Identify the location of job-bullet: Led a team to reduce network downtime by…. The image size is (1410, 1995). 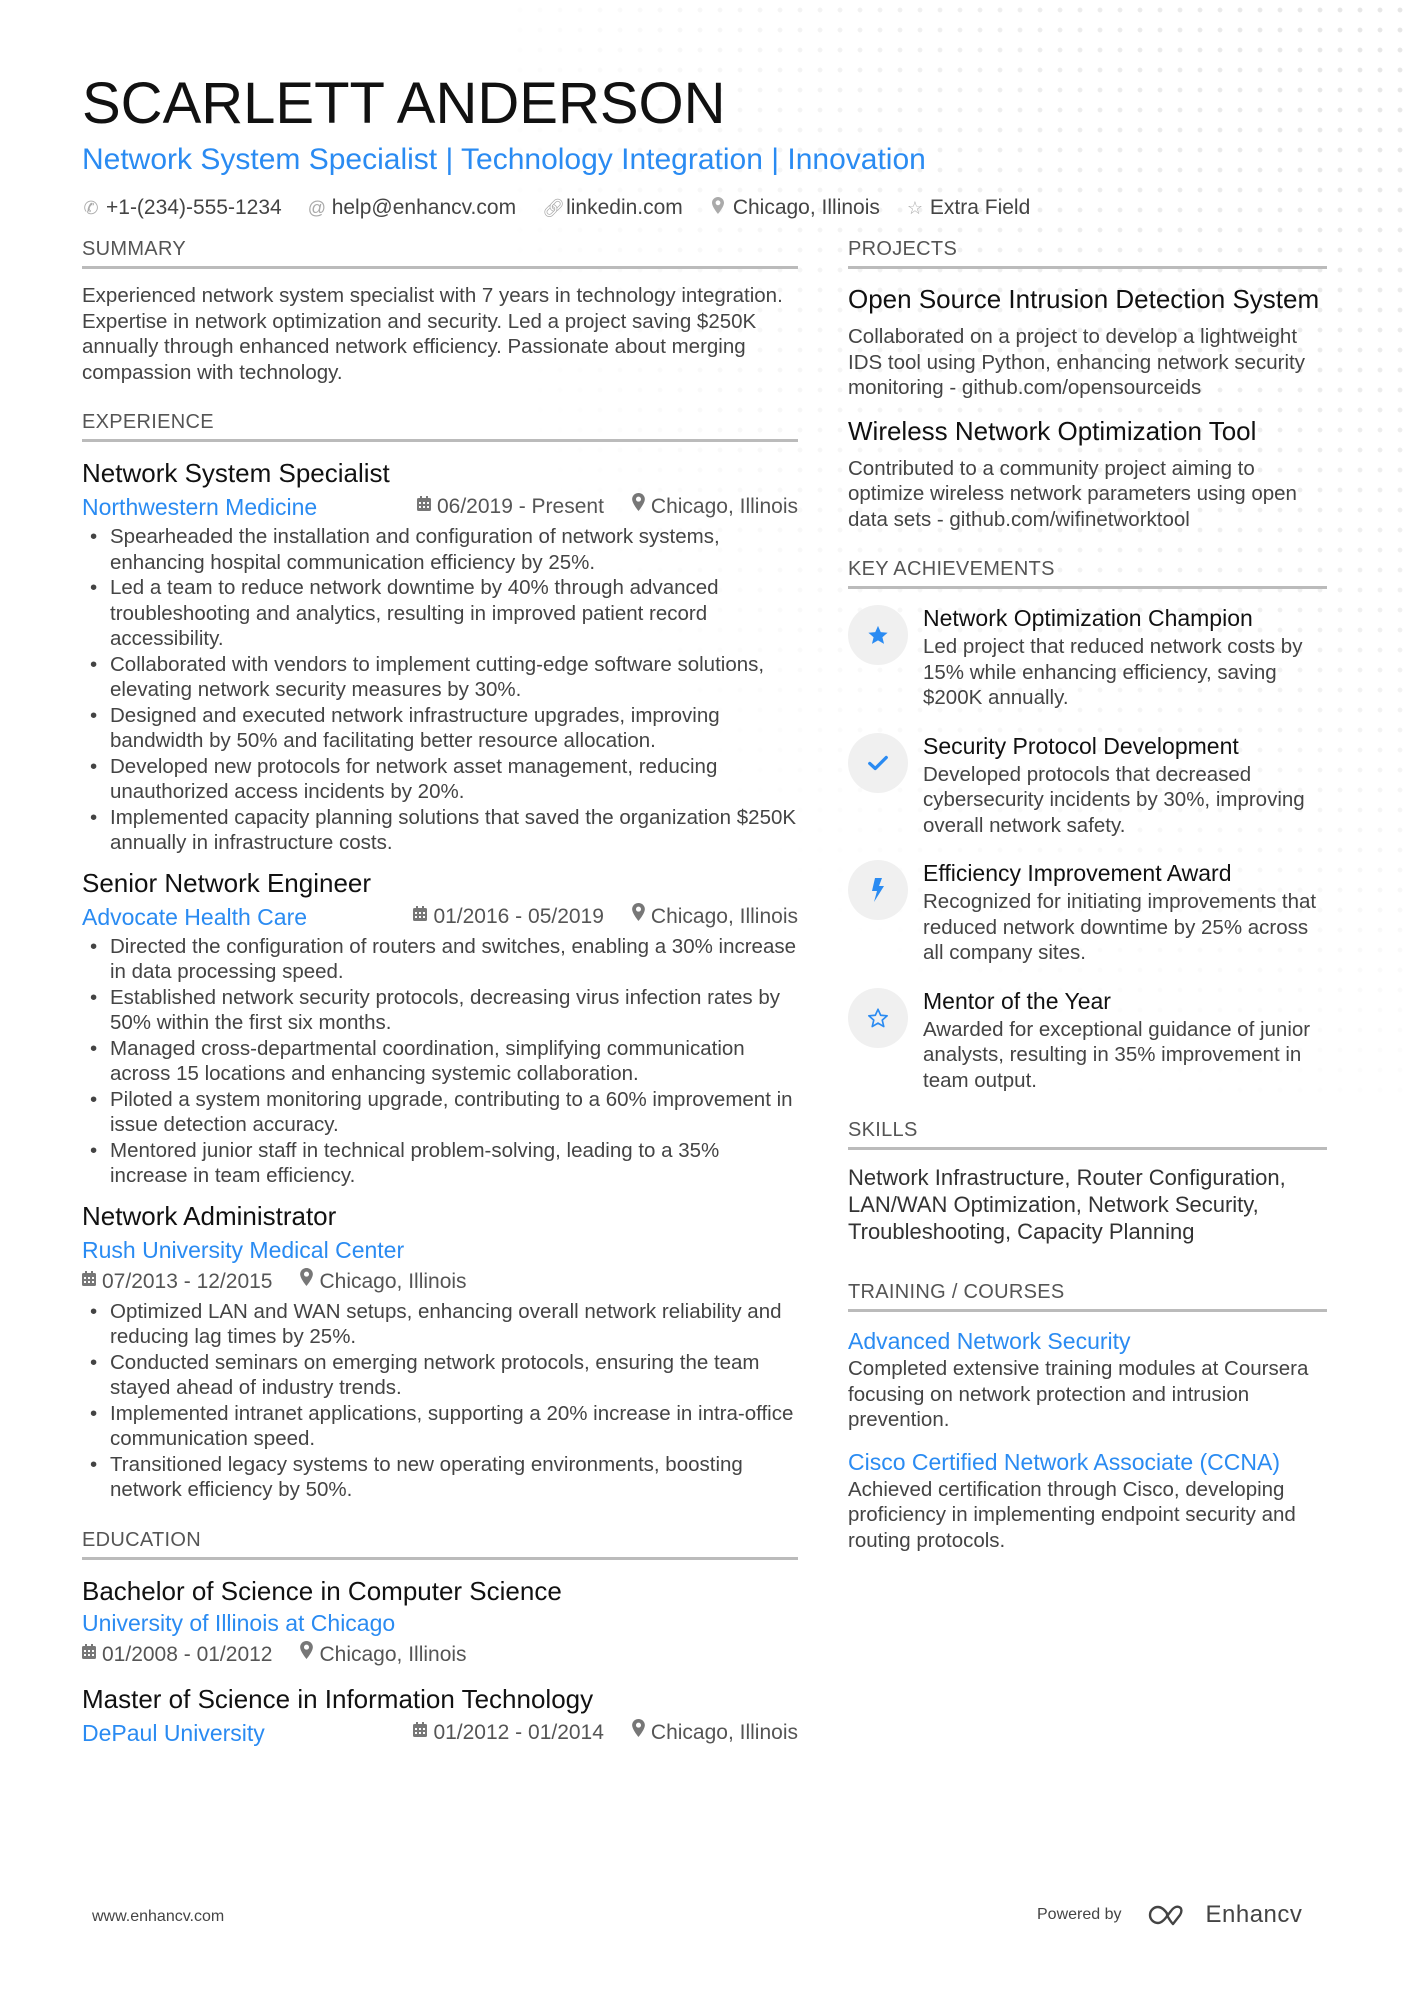
(440, 613).